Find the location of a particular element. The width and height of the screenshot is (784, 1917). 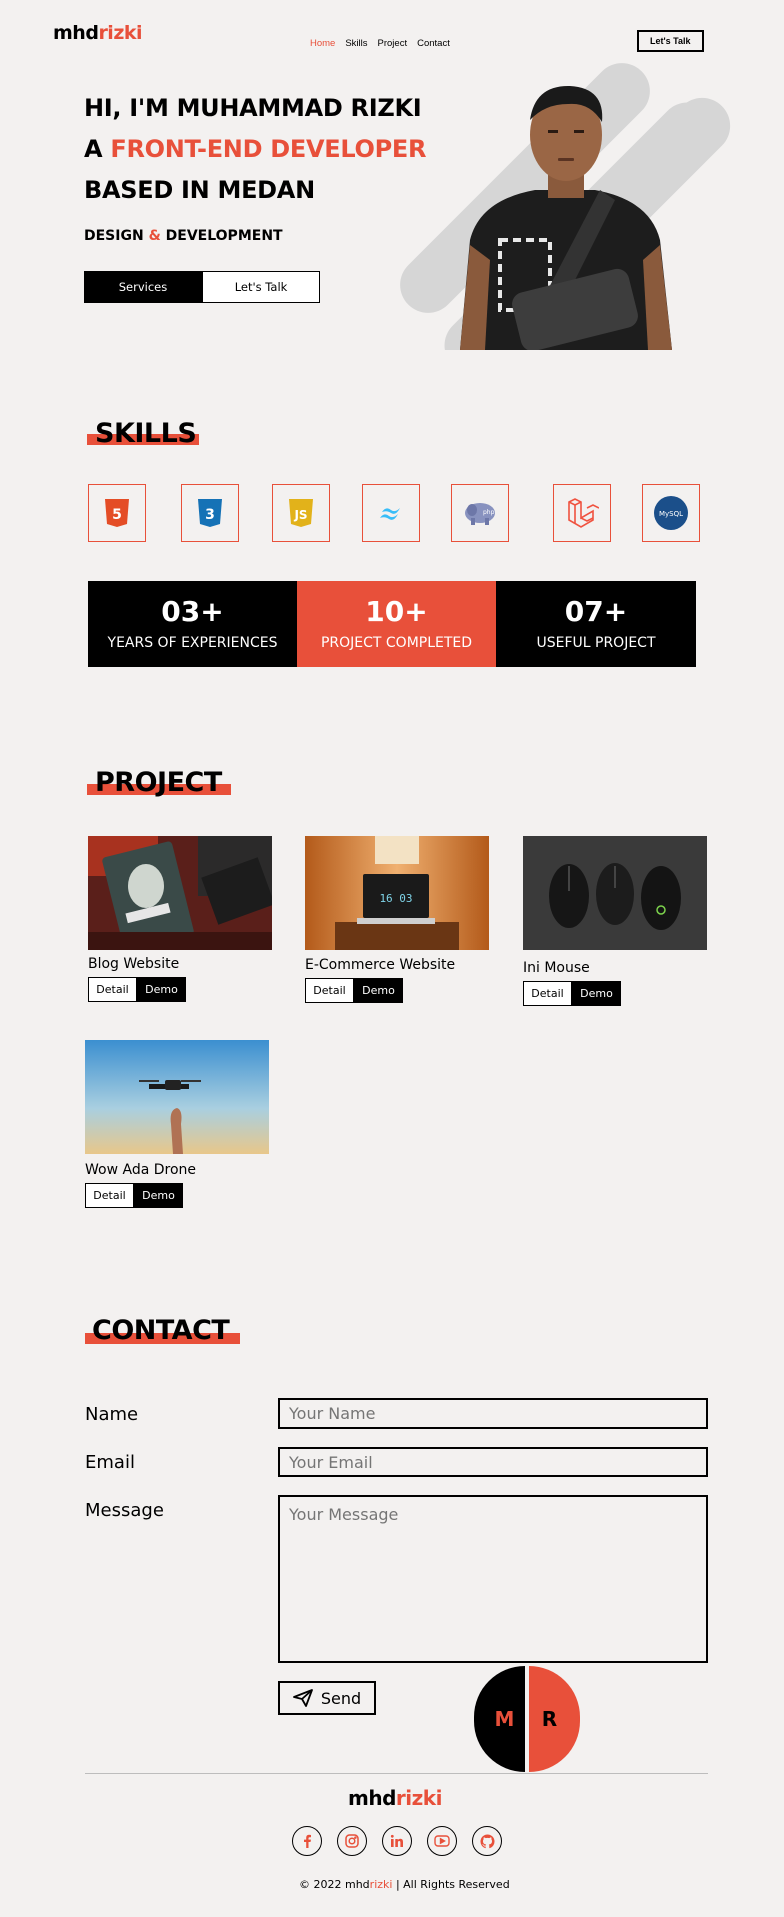

github-icon is located at coordinates (487, 1840).